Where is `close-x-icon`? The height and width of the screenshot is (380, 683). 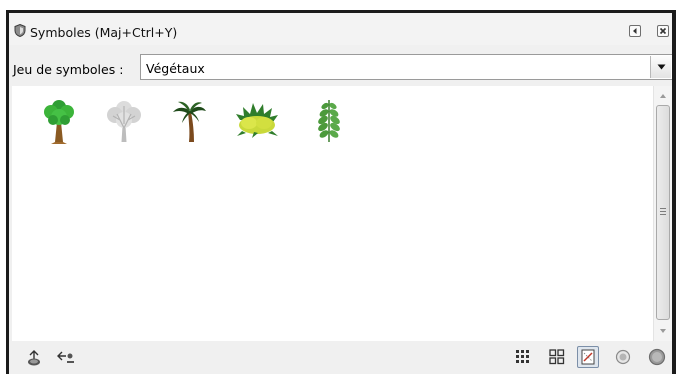
close-x-icon is located at coordinates (663, 31).